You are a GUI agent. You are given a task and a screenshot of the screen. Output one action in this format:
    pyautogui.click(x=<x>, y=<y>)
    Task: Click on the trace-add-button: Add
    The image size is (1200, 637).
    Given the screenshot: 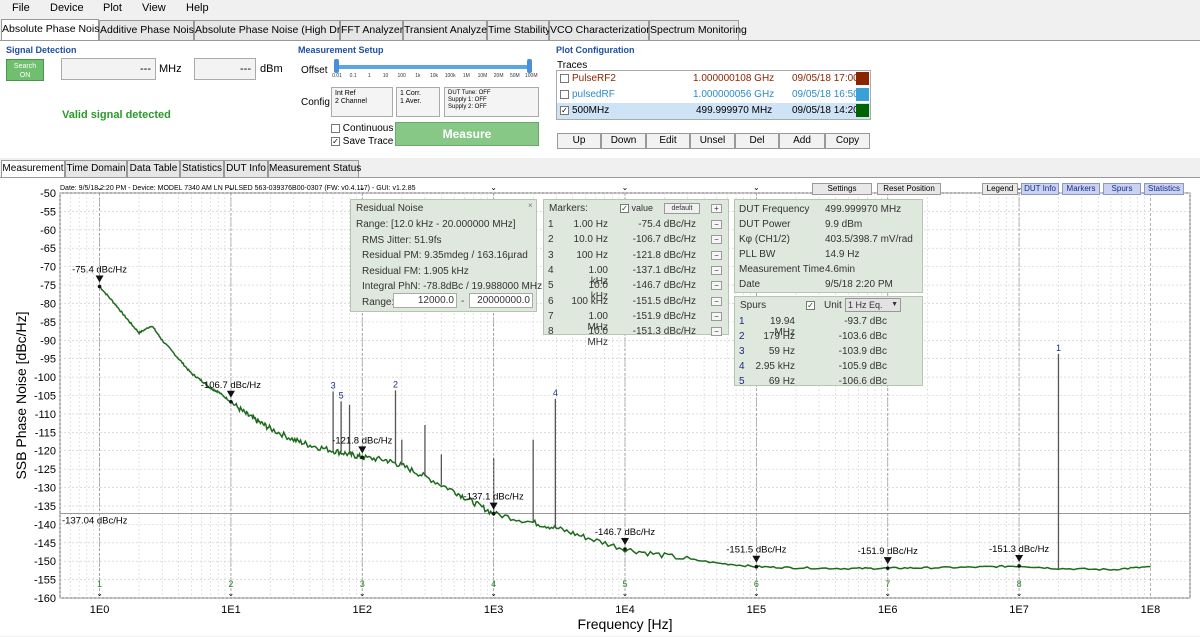 What is the action you would take?
    pyautogui.click(x=802, y=141)
    